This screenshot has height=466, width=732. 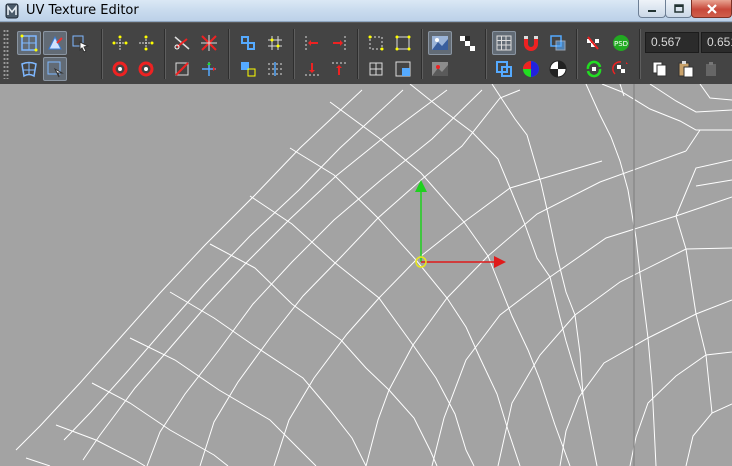 I want to click on move-uv-shell-icon, so click(x=81, y=44).